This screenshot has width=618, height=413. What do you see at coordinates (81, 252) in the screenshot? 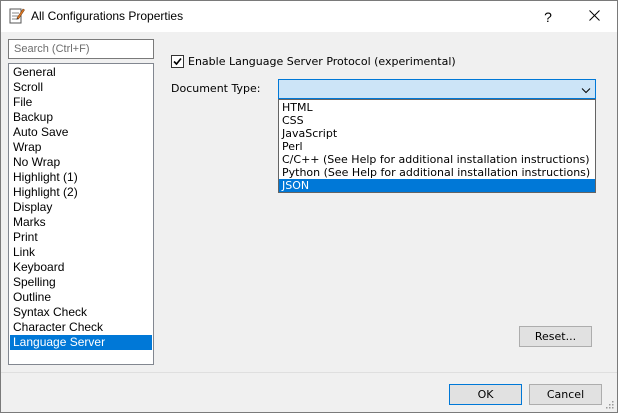
I see `category-item-link: Link` at bounding box center [81, 252].